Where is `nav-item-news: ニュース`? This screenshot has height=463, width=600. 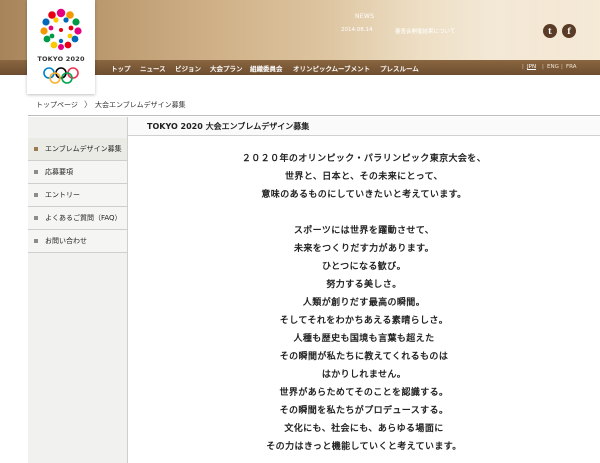 nav-item-news: ニュース is located at coordinates (153, 68).